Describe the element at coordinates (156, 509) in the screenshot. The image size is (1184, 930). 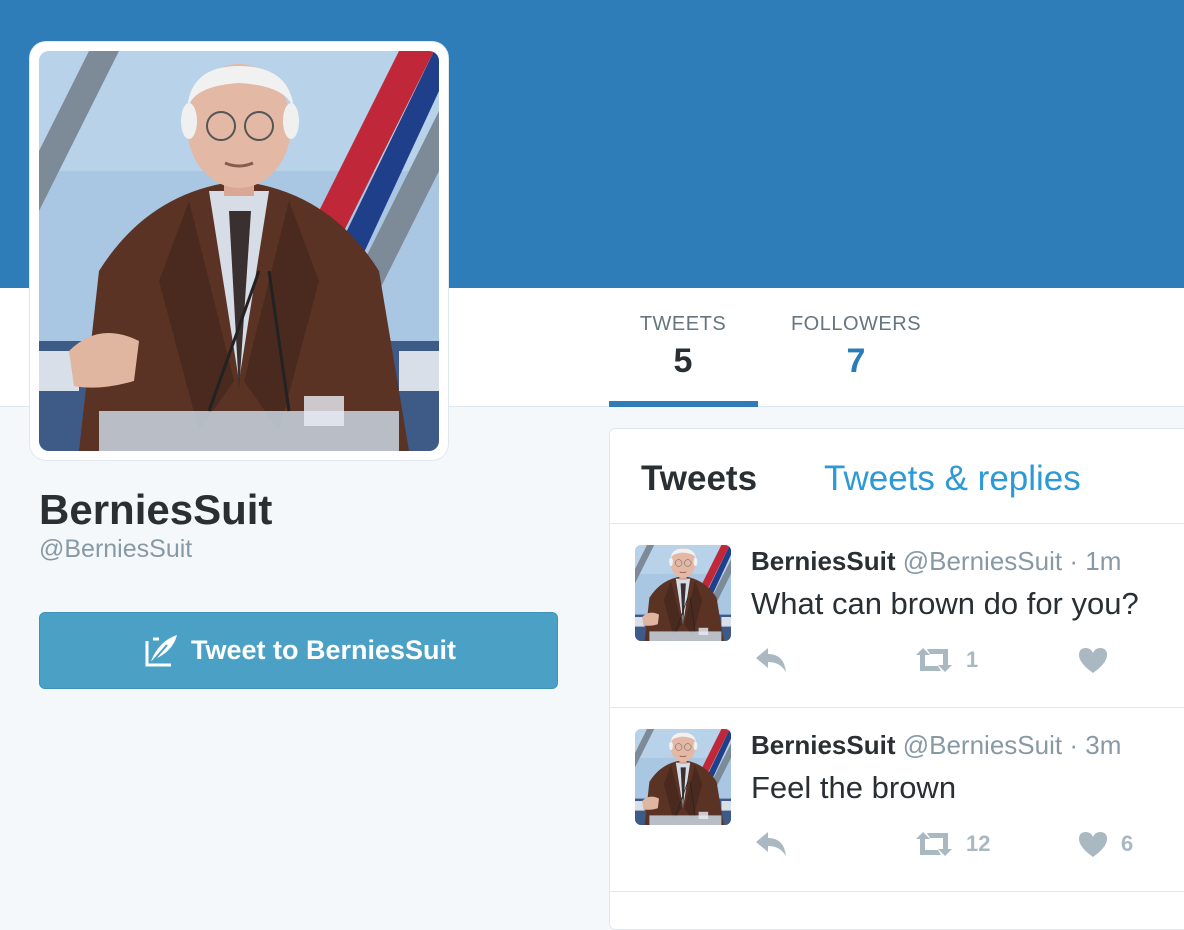
I see `profile-display-name: BerniesSuit` at that location.